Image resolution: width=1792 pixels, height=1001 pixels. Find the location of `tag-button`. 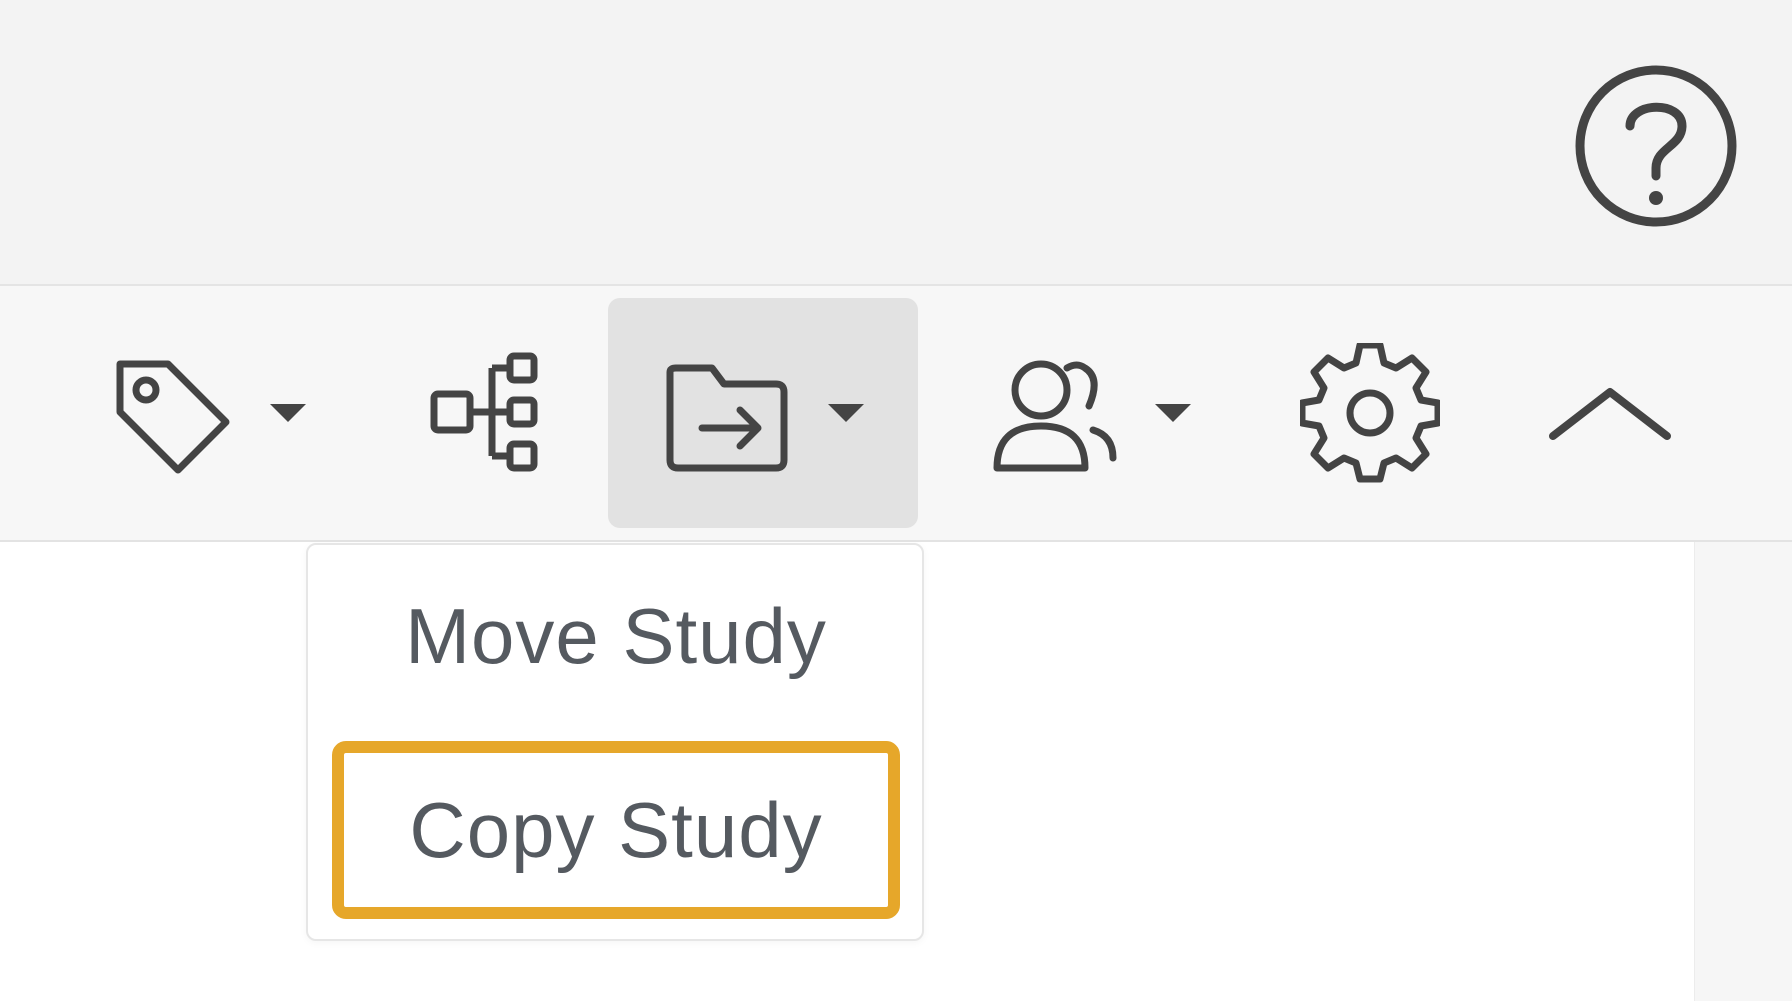

tag-button is located at coordinates (205, 413).